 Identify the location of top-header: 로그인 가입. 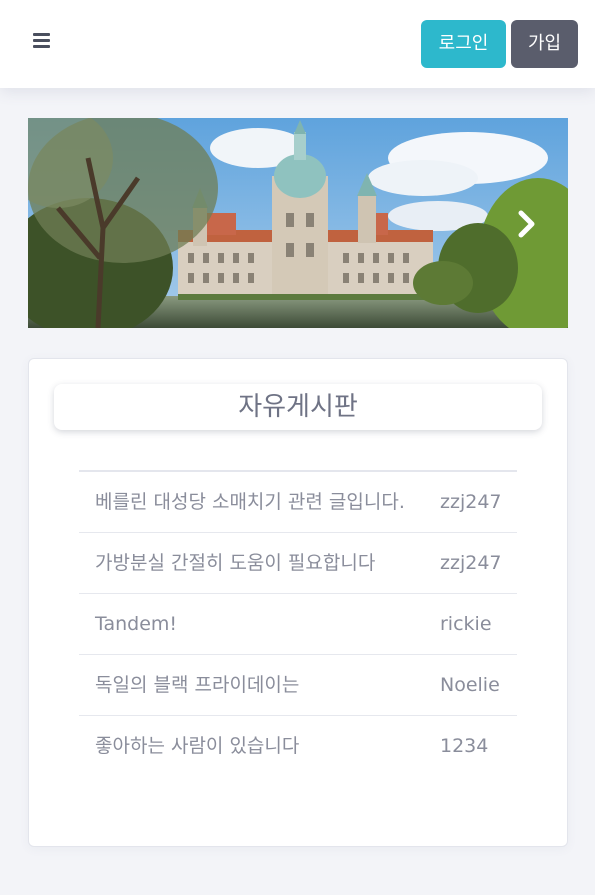
(297, 44).